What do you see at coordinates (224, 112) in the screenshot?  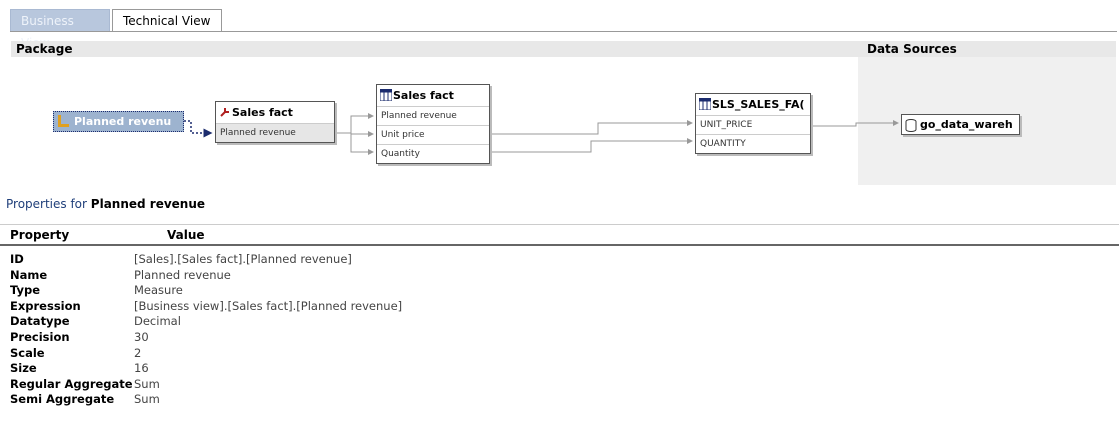 I see `shortcut-arrow-icon` at bounding box center [224, 112].